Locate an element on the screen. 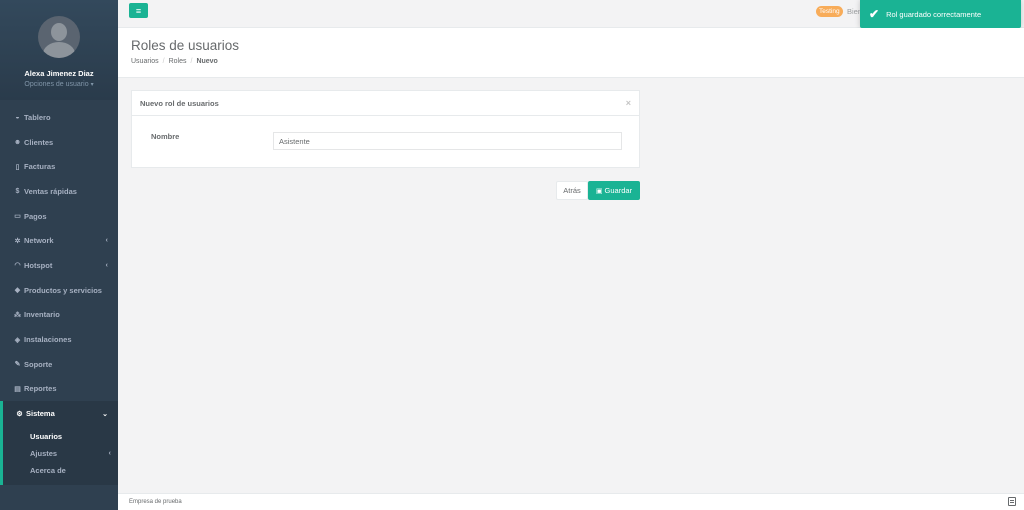 The height and width of the screenshot is (510, 1024). tools-icon: ◈ is located at coordinates (17, 340).